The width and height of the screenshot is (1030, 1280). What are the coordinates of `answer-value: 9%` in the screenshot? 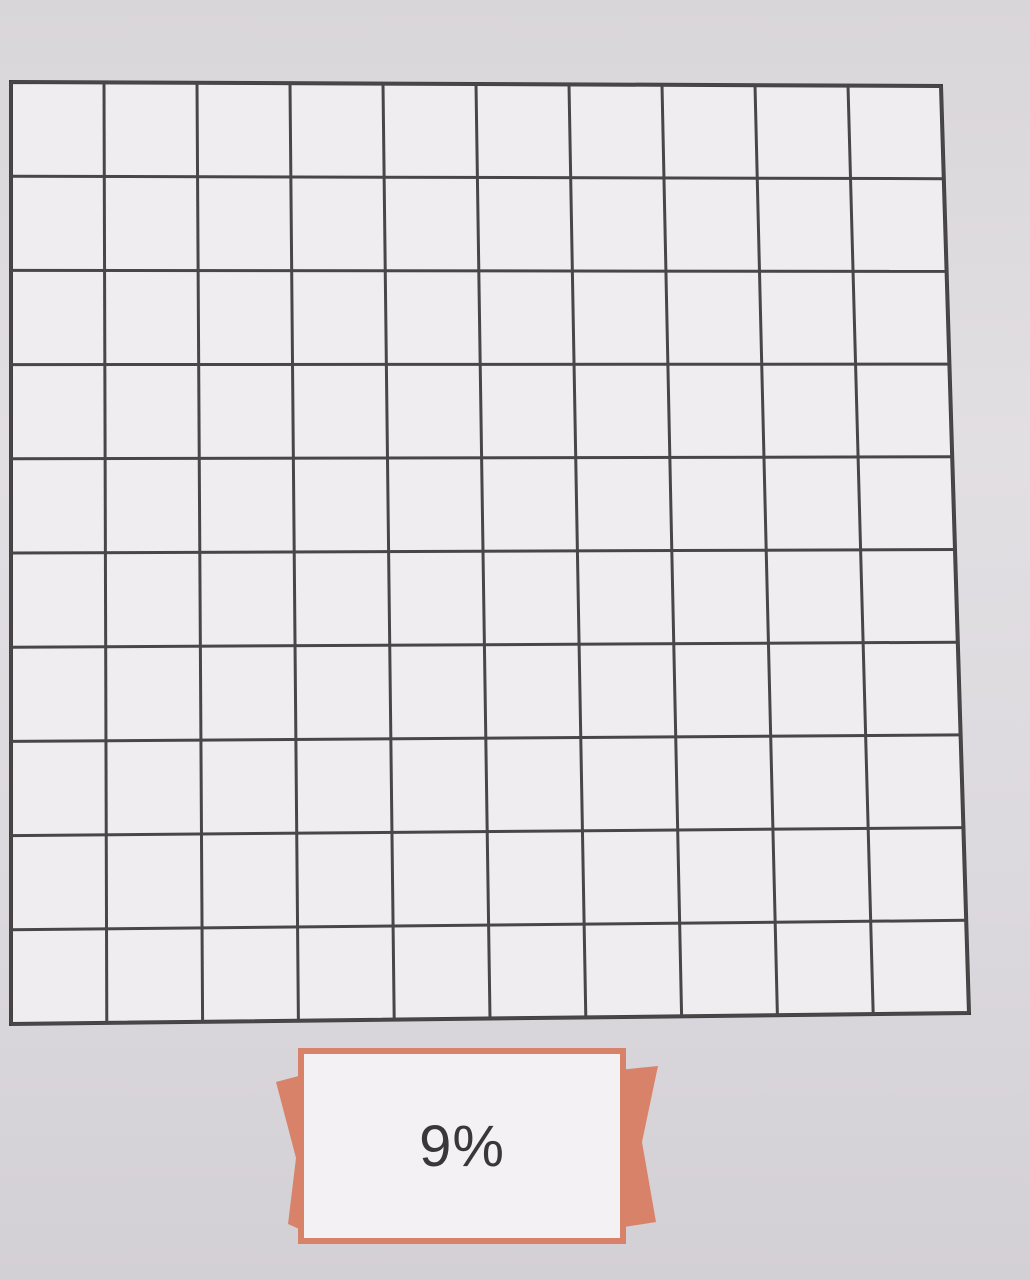 It's located at (462, 1146).